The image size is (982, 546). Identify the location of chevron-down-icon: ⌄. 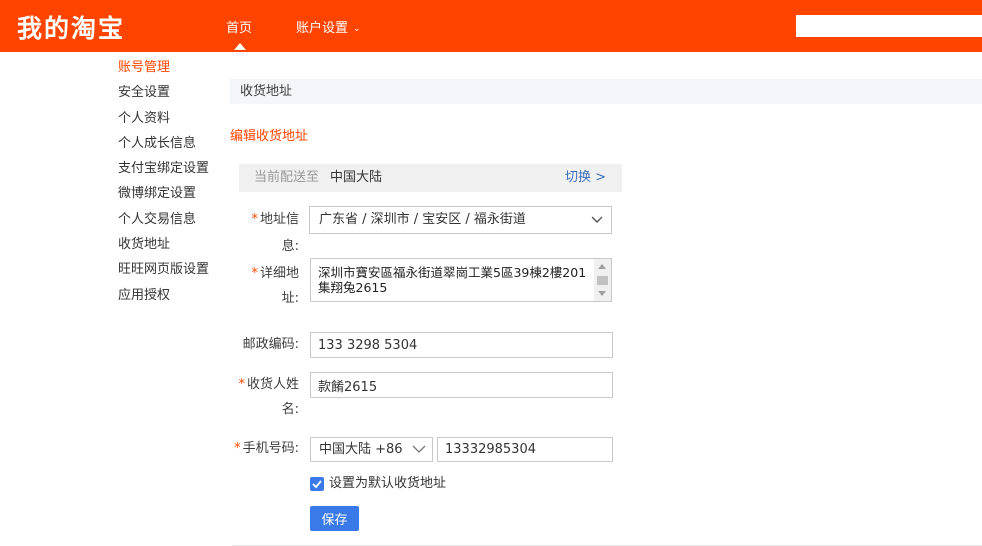
(357, 29).